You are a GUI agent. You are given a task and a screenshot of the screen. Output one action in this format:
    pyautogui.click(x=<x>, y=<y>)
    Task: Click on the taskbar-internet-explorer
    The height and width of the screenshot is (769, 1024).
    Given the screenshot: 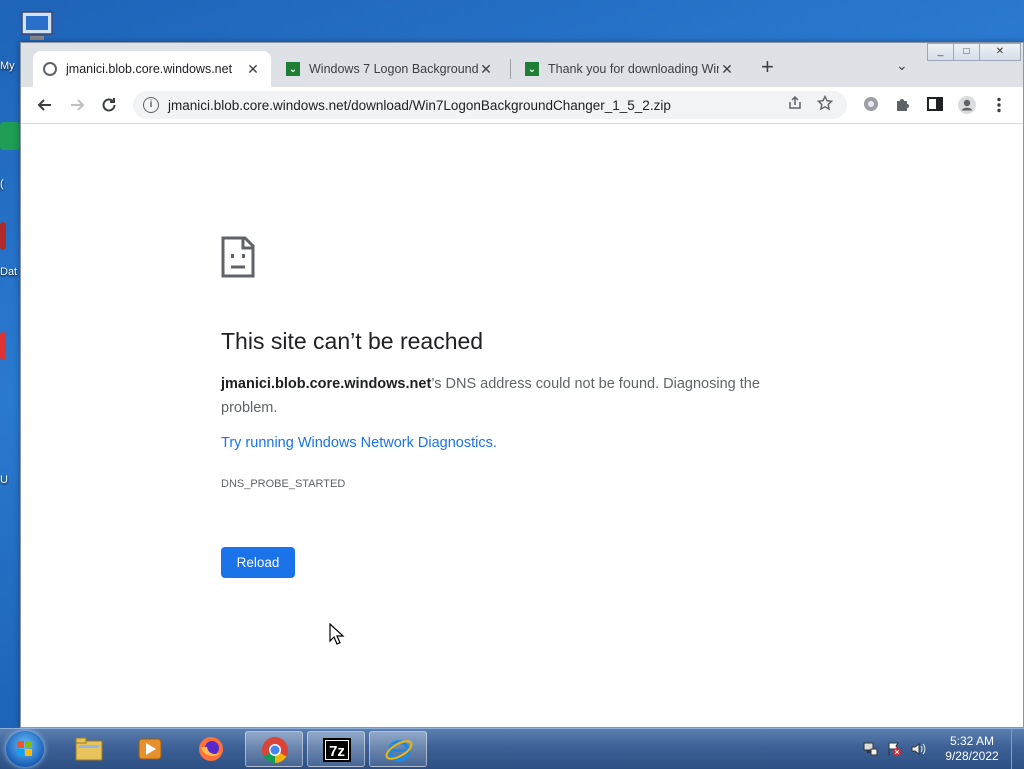 What is the action you would take?
    pyautogui.click(x=398, y=749)
    